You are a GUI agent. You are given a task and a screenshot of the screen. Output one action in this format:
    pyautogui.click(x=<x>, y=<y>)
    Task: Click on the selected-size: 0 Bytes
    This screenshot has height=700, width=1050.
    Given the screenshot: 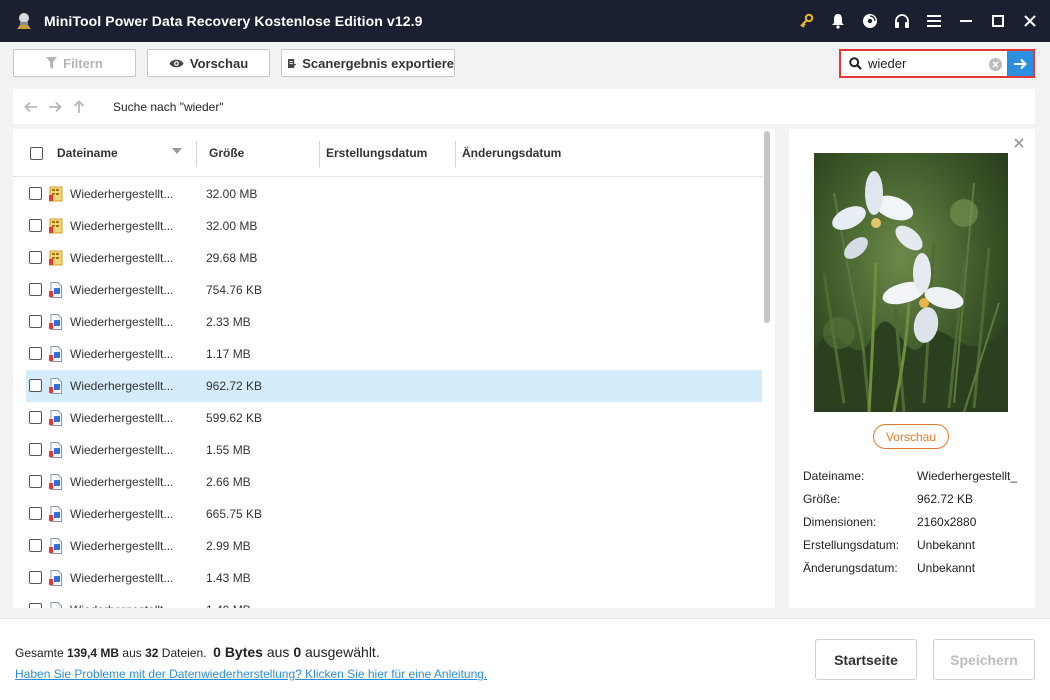 What is the action you would take?
    pyautogui.click(x=238, y=652)
    